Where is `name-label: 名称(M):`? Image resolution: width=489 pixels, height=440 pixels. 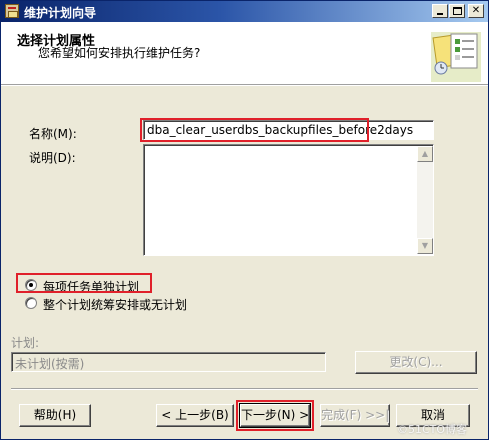 name-label: 名称(M): is located at coordinates (53, 134).